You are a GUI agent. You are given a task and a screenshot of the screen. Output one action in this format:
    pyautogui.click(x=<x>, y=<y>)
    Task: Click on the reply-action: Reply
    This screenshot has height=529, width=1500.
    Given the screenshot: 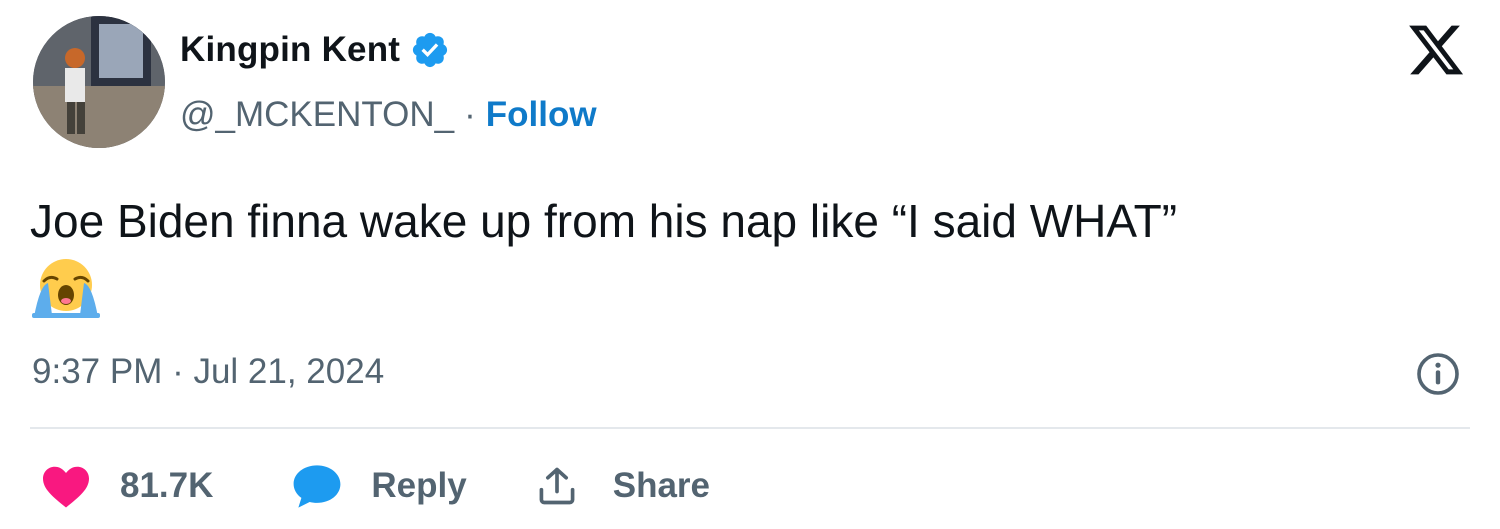 What is the action you would take?
    pyautogui.click(x=340, y=486)
    